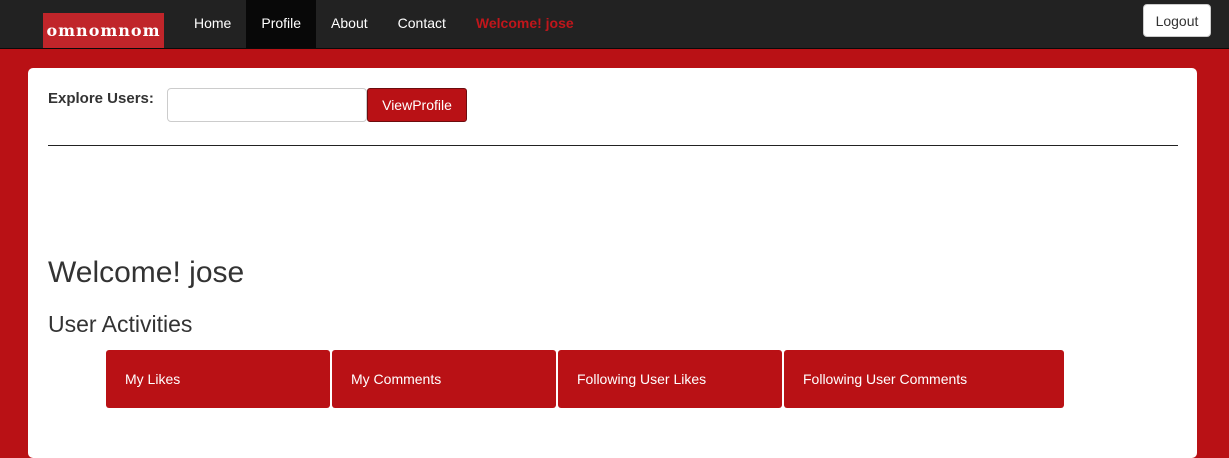  Describe the element at coordinates (218, 379) in the screenshot. I see `tab-my-likes: My Likes` at that location.